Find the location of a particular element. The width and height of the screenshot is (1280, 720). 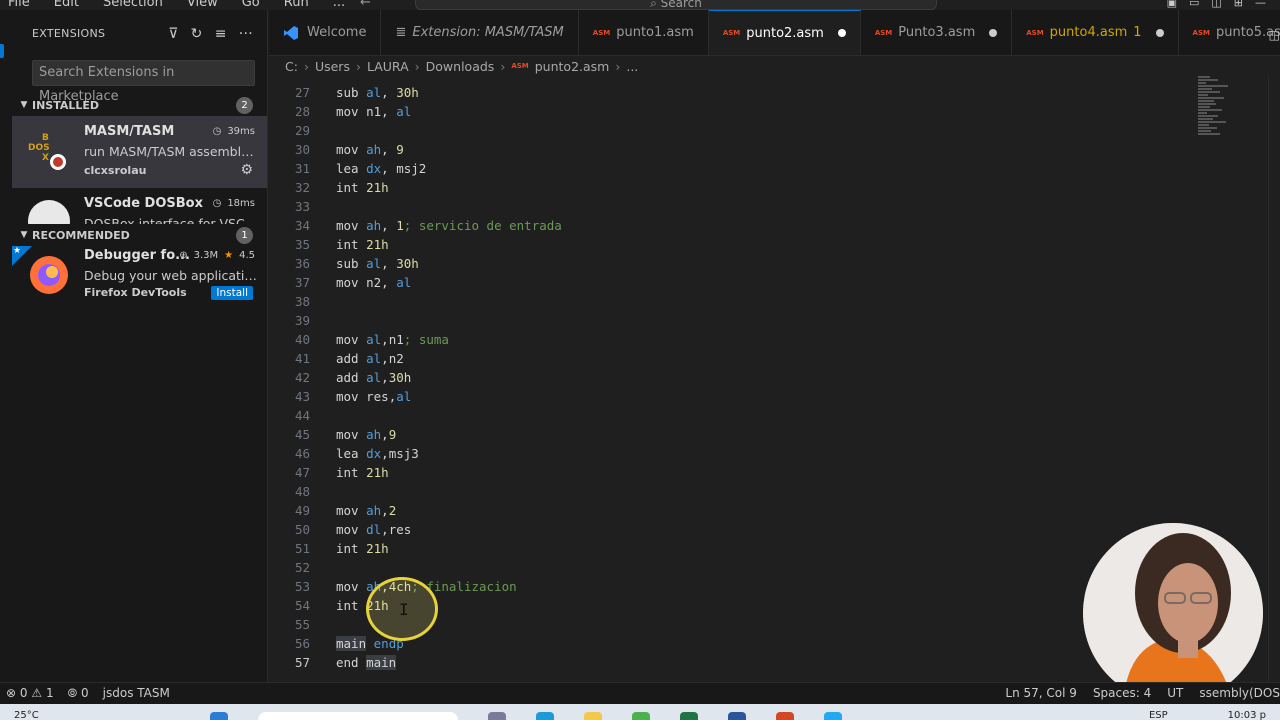

menu-view: View is located at coordinates (202, 5).